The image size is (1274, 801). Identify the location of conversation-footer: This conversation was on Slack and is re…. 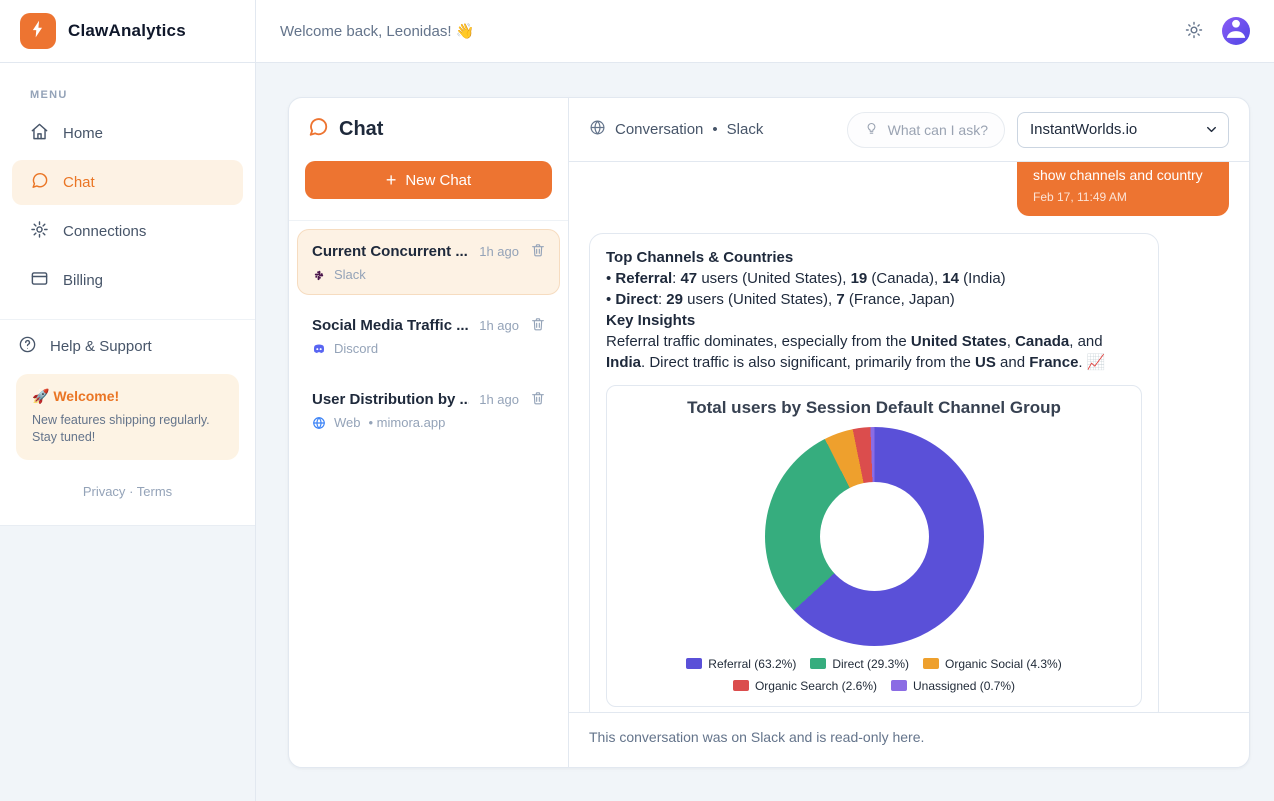
(909, 739).